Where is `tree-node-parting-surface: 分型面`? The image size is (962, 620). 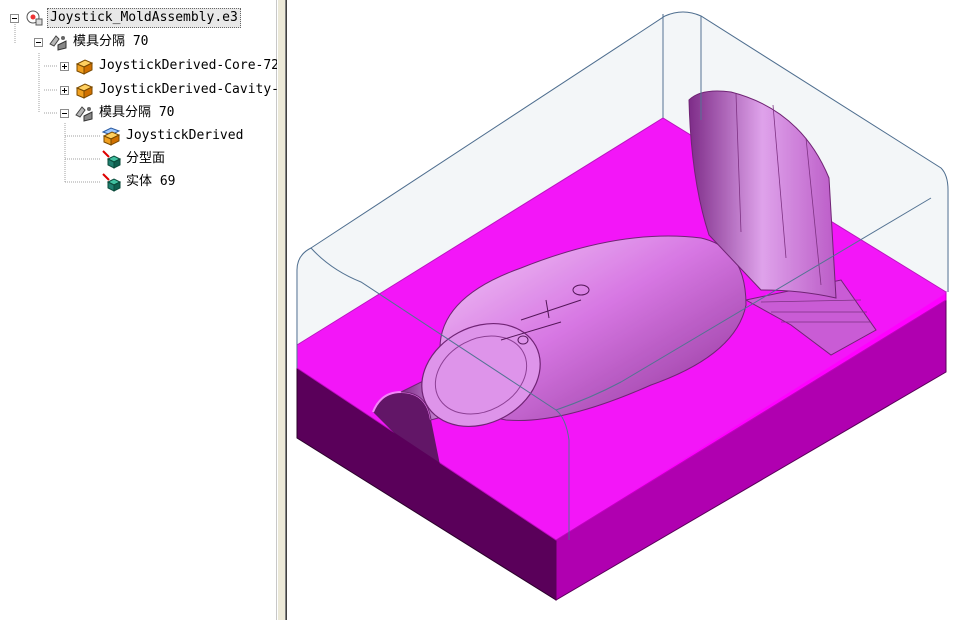 tree-node-parting-surface: 分型面 is located at coordinates (133, 159).